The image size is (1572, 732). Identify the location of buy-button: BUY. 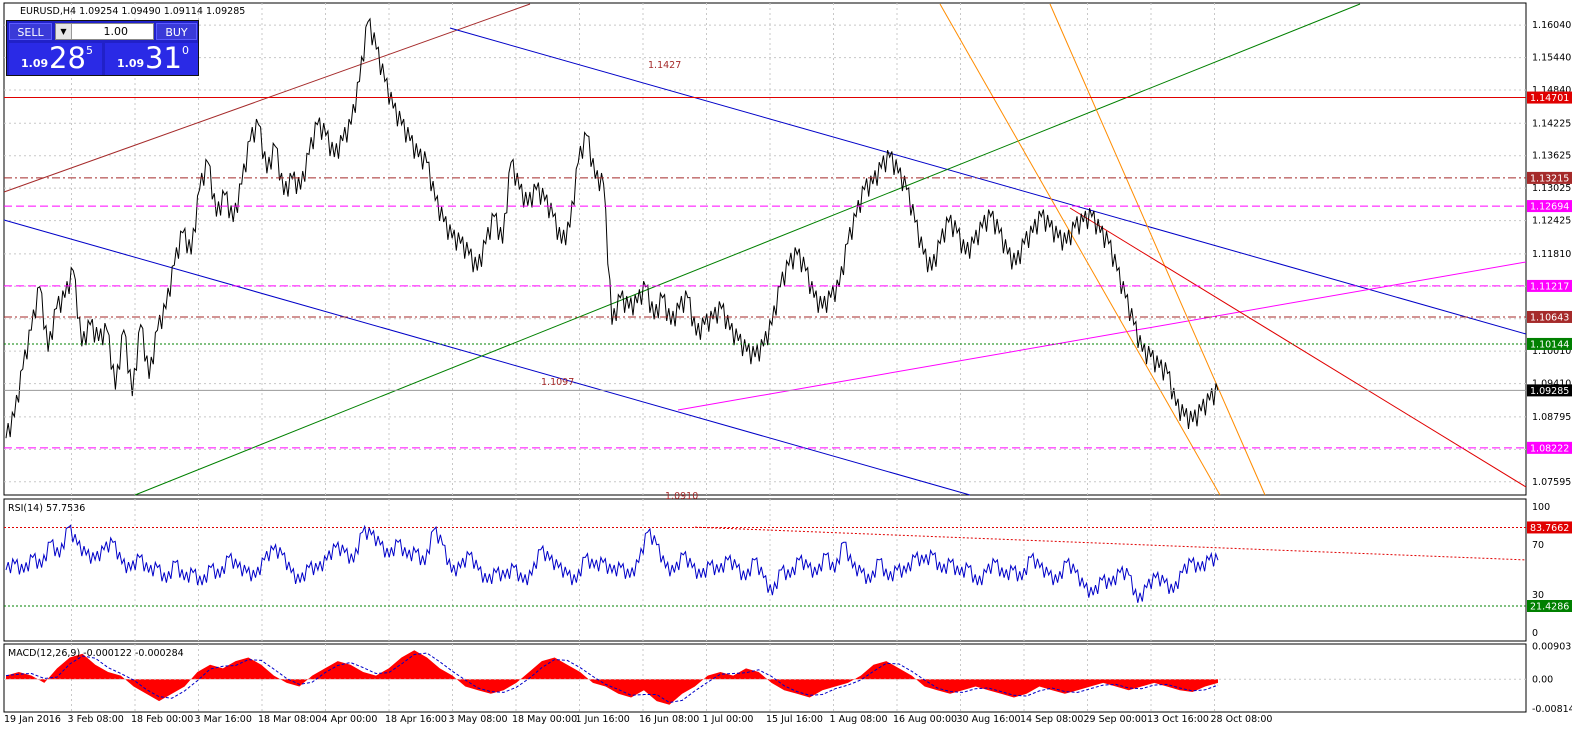
(176, 31).